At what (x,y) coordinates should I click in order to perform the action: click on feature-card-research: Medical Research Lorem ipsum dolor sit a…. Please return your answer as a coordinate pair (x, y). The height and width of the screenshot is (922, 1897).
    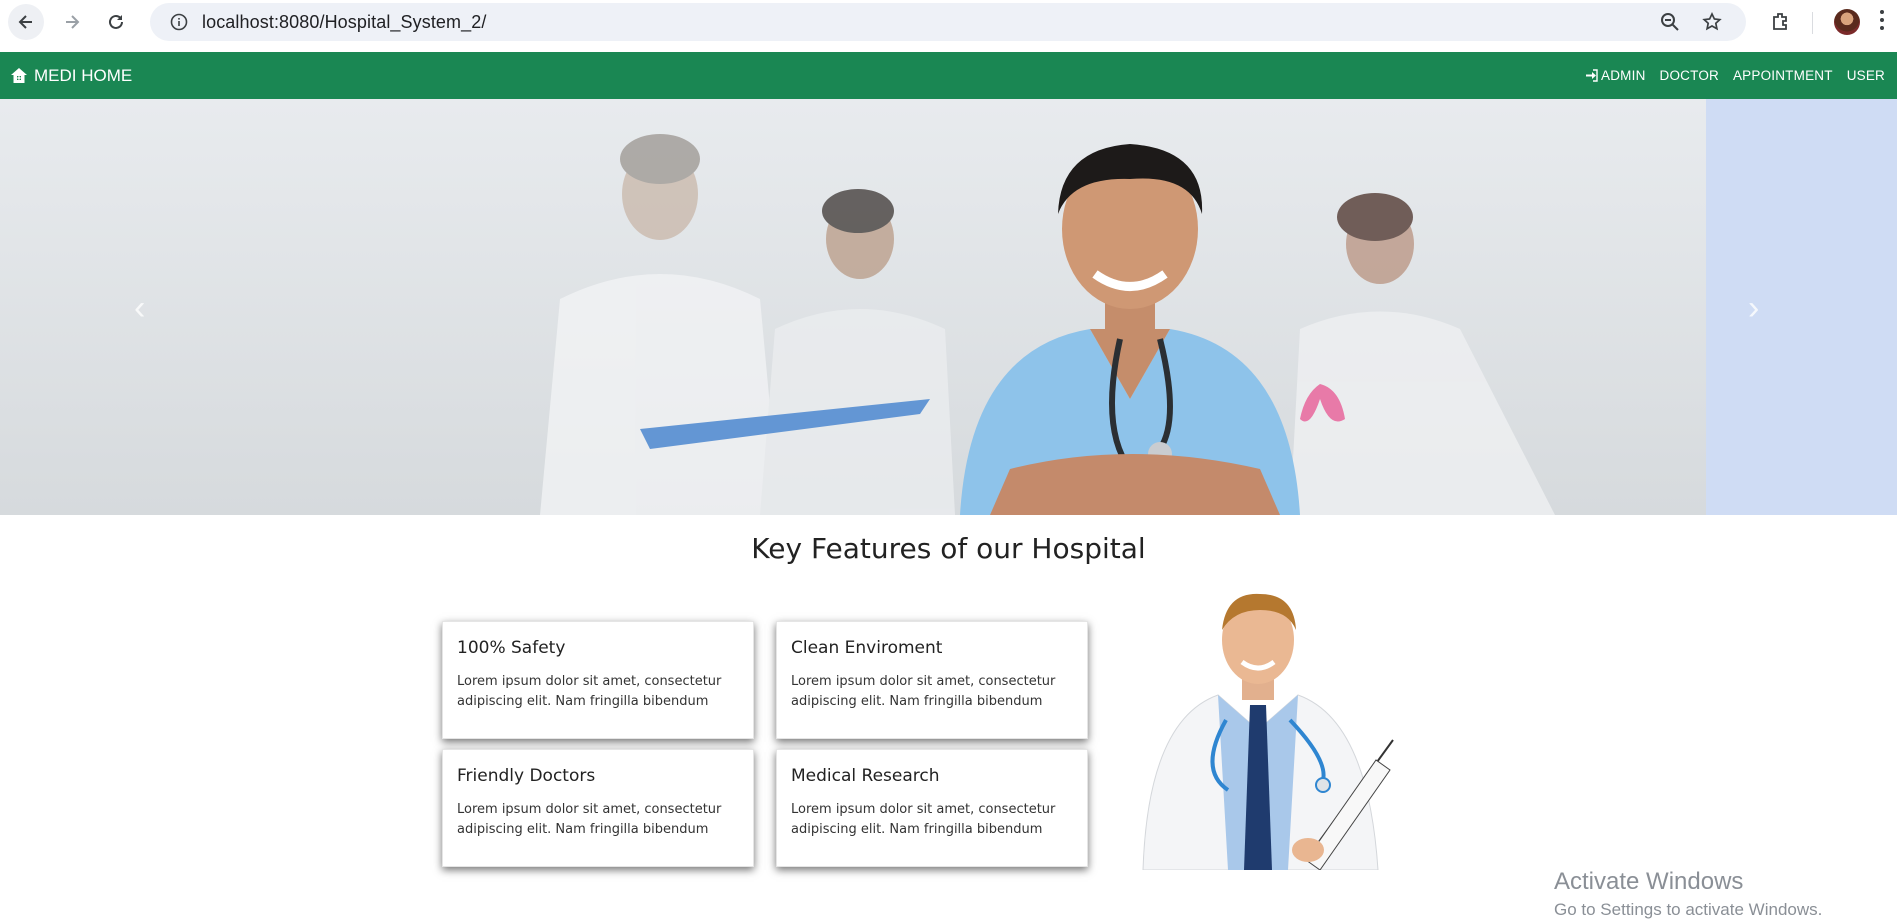
    Looking at the image, I should click on (932, 808).